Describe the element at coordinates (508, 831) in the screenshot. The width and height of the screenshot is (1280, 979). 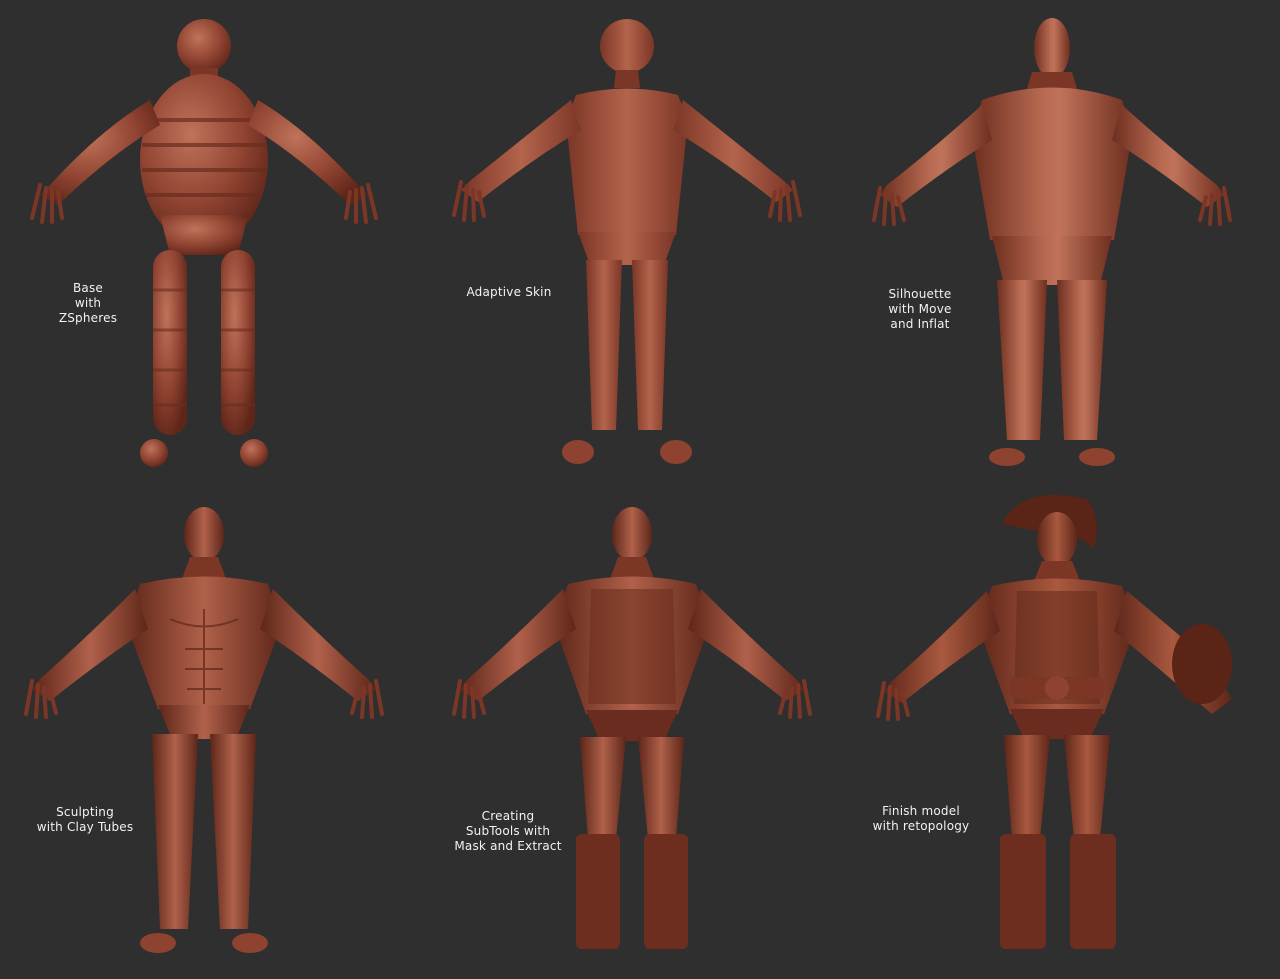
I see `stage-caption: Creating SubTools with Mask and Extract` at that location.